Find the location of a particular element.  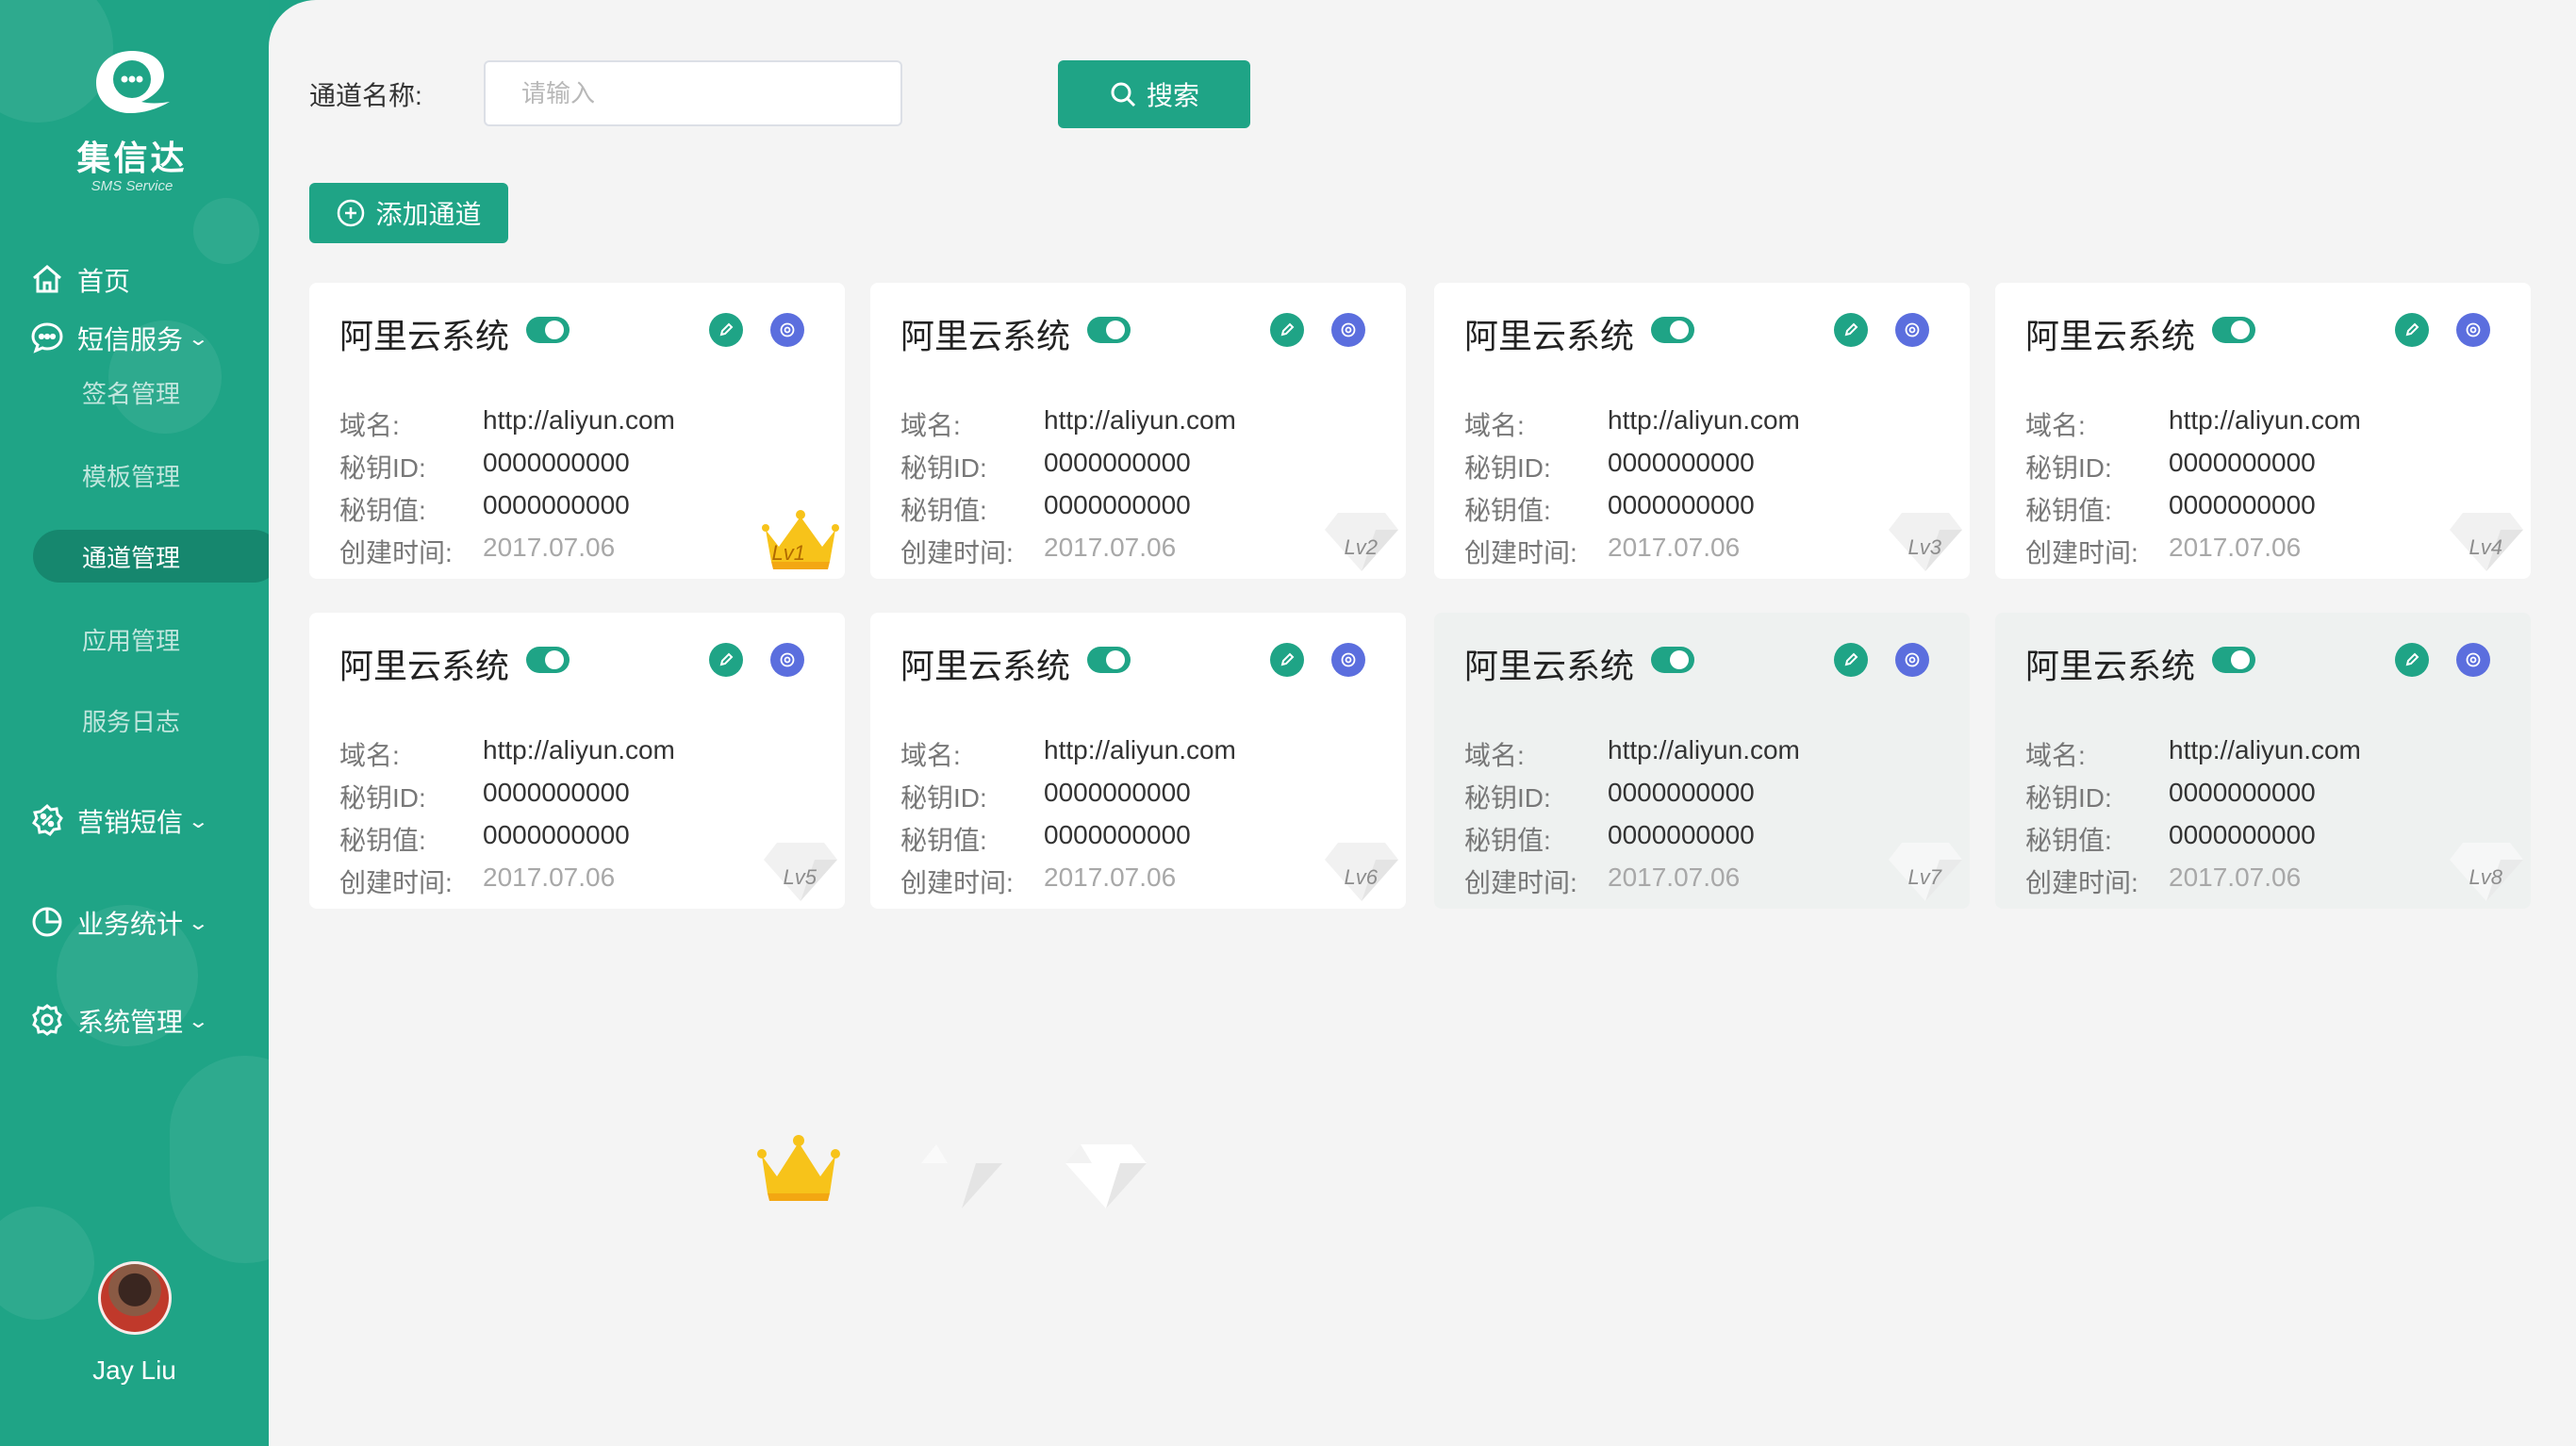

search-button: 搜索 is located at coordinates (1154, 94).